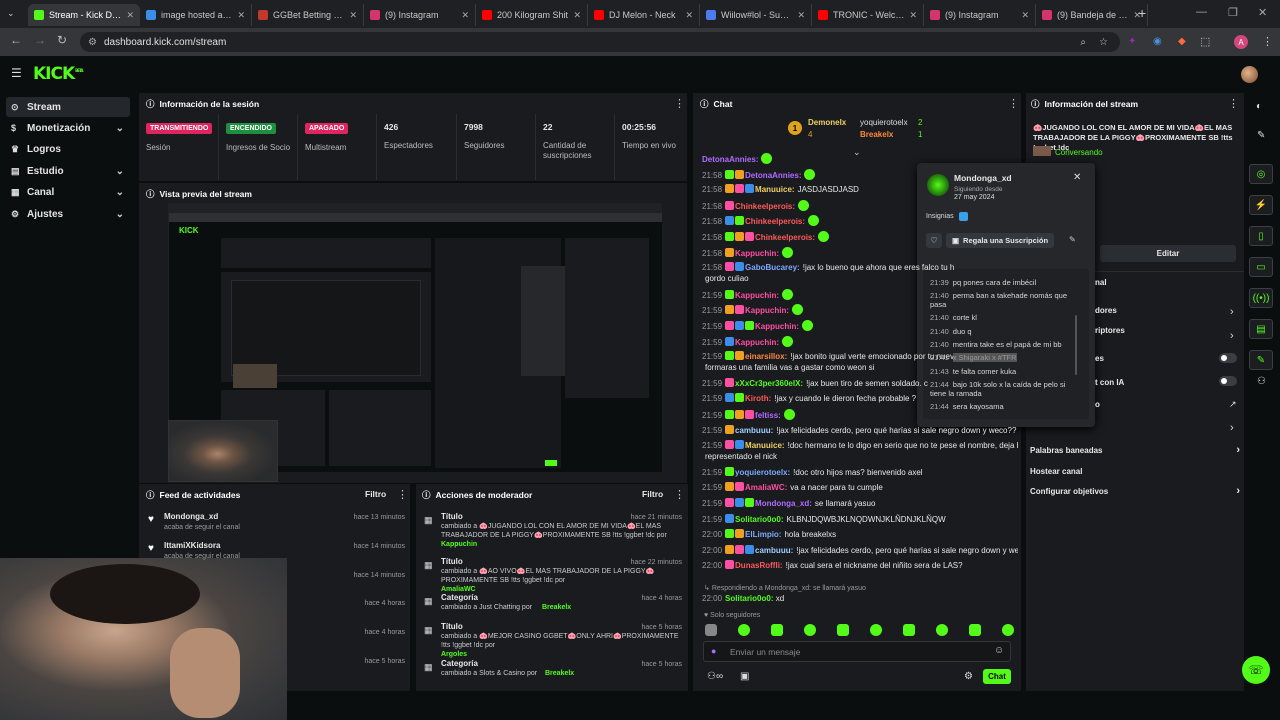  Describe the element at coordinates (375, 494) in the screenshot. I see `activity-filter-button: Filtro` at that location.